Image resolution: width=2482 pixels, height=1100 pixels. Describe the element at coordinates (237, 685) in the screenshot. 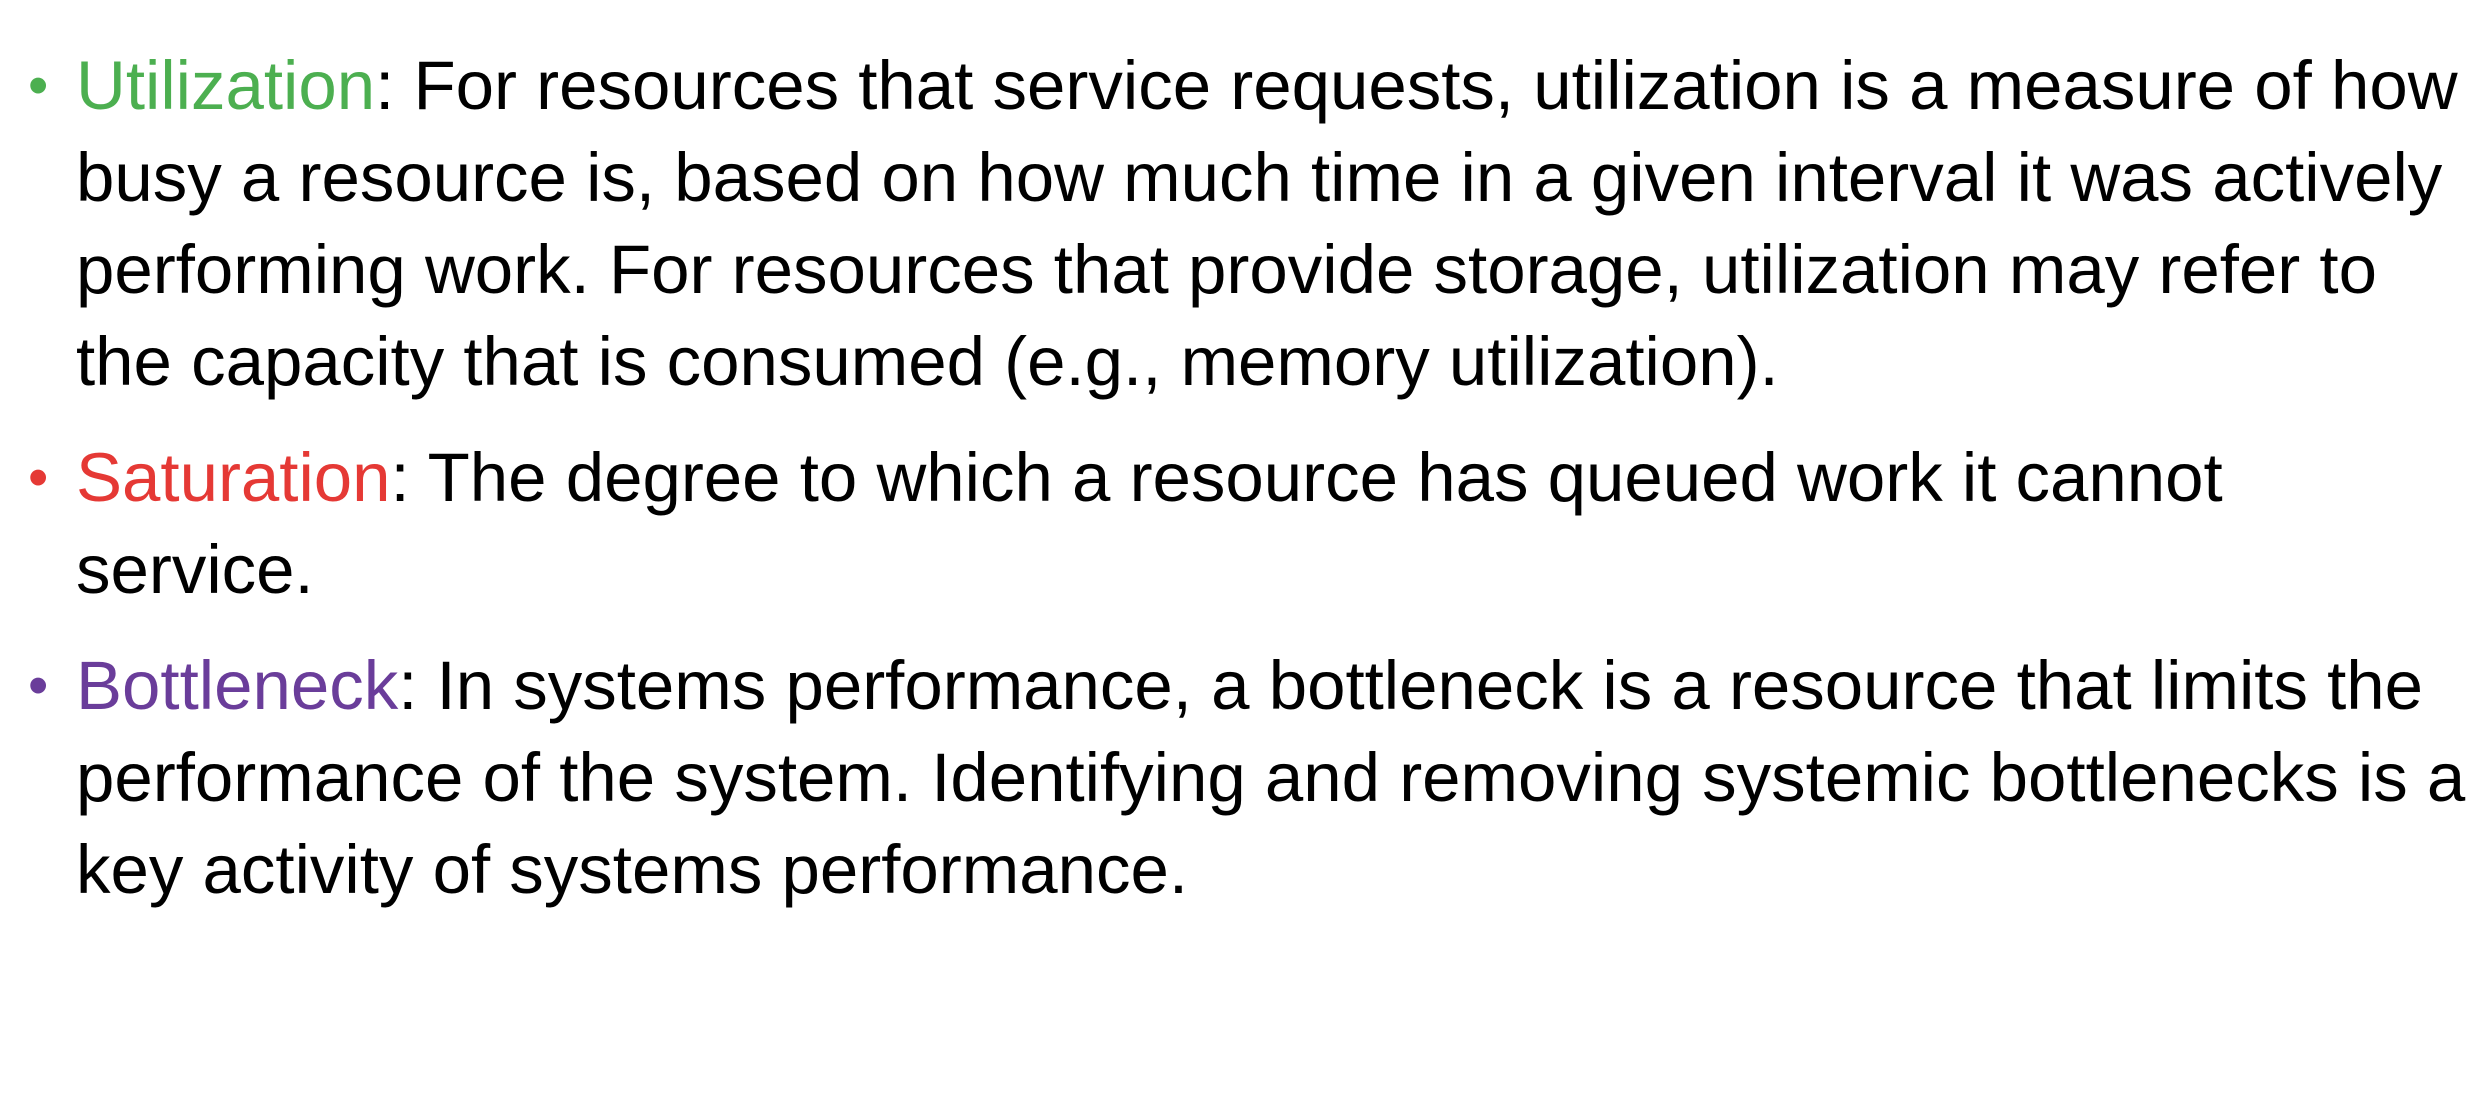

I see `term-bottleneck: Bottleneck` at that location.